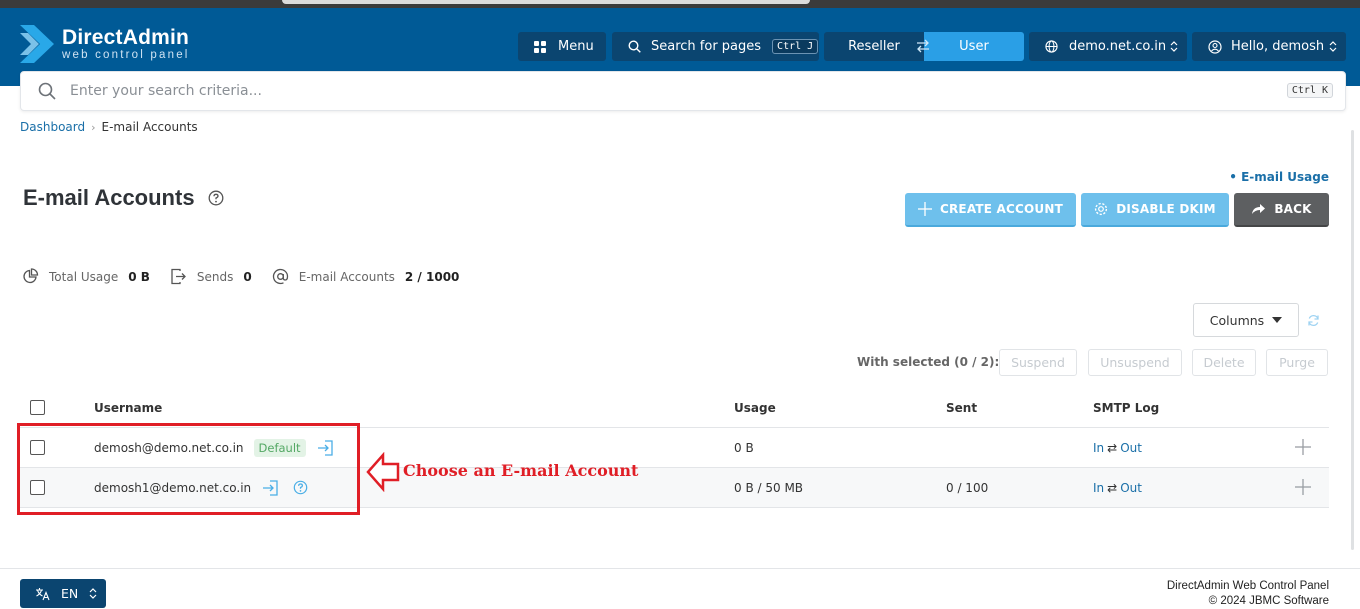  What do you see at coordinates (1293, 209) in the screenshot?
I see `back-label: BACK` at bounding box center [1293, 209].